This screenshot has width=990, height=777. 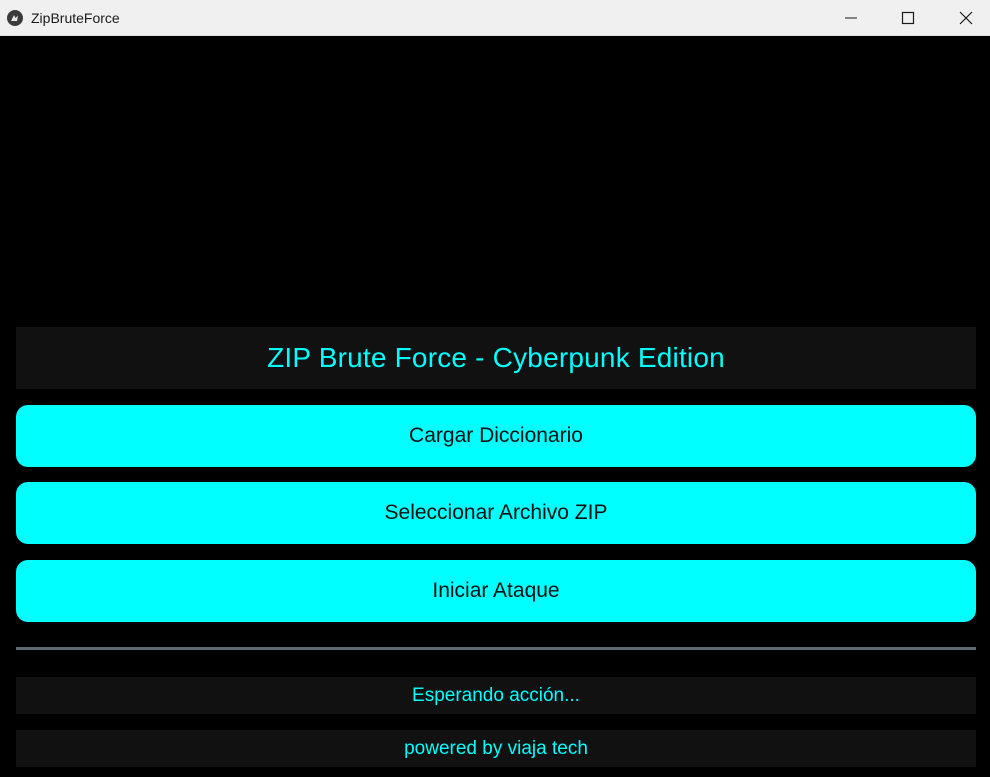 What do you see at coordinates (496, 513) in the screenshot?
I see `select-zip-button: Seleccionar Archivo ZIP` at bounding box center [496, 513].